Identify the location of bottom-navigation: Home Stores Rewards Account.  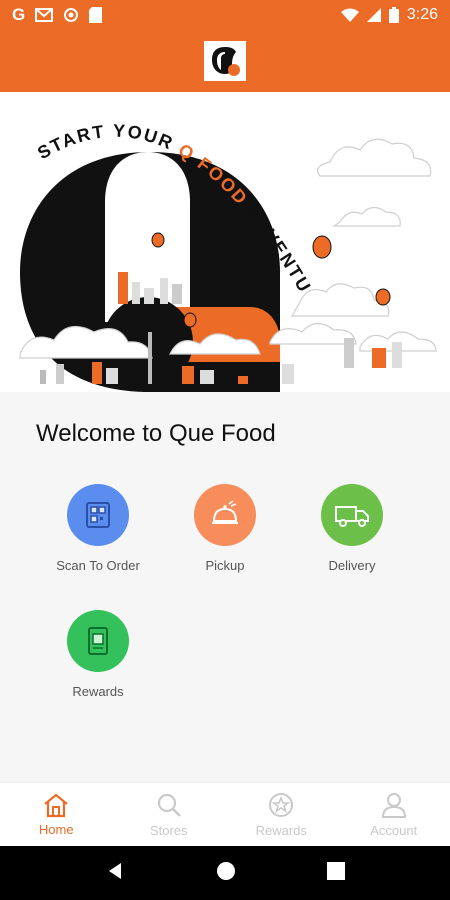
(225, 814).